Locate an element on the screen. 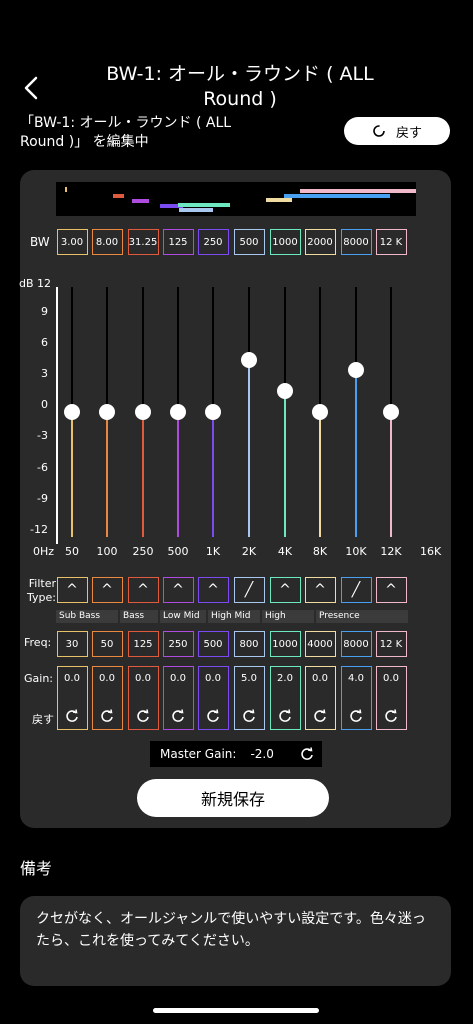 The width and height of the screenshot is (473, 1024). band-group-high-mid: High Mid is located at coordinates (234, 616).